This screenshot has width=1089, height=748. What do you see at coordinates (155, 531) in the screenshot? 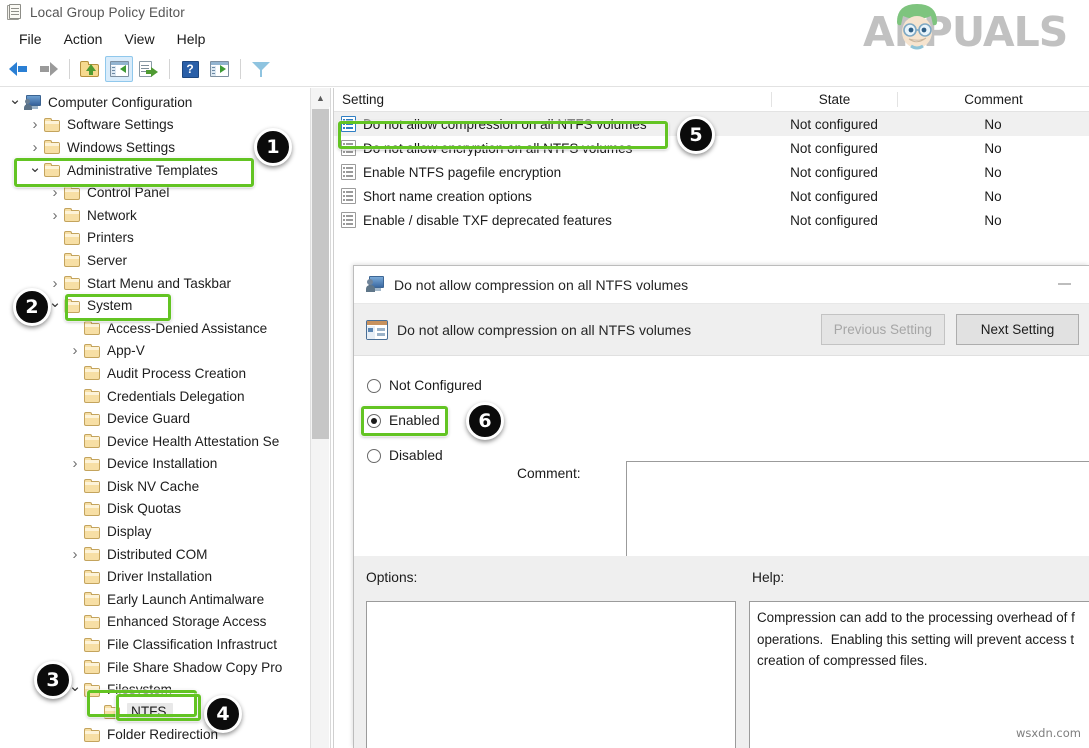
I see `tree-item-display: Display` at bounding box center [155, 531].